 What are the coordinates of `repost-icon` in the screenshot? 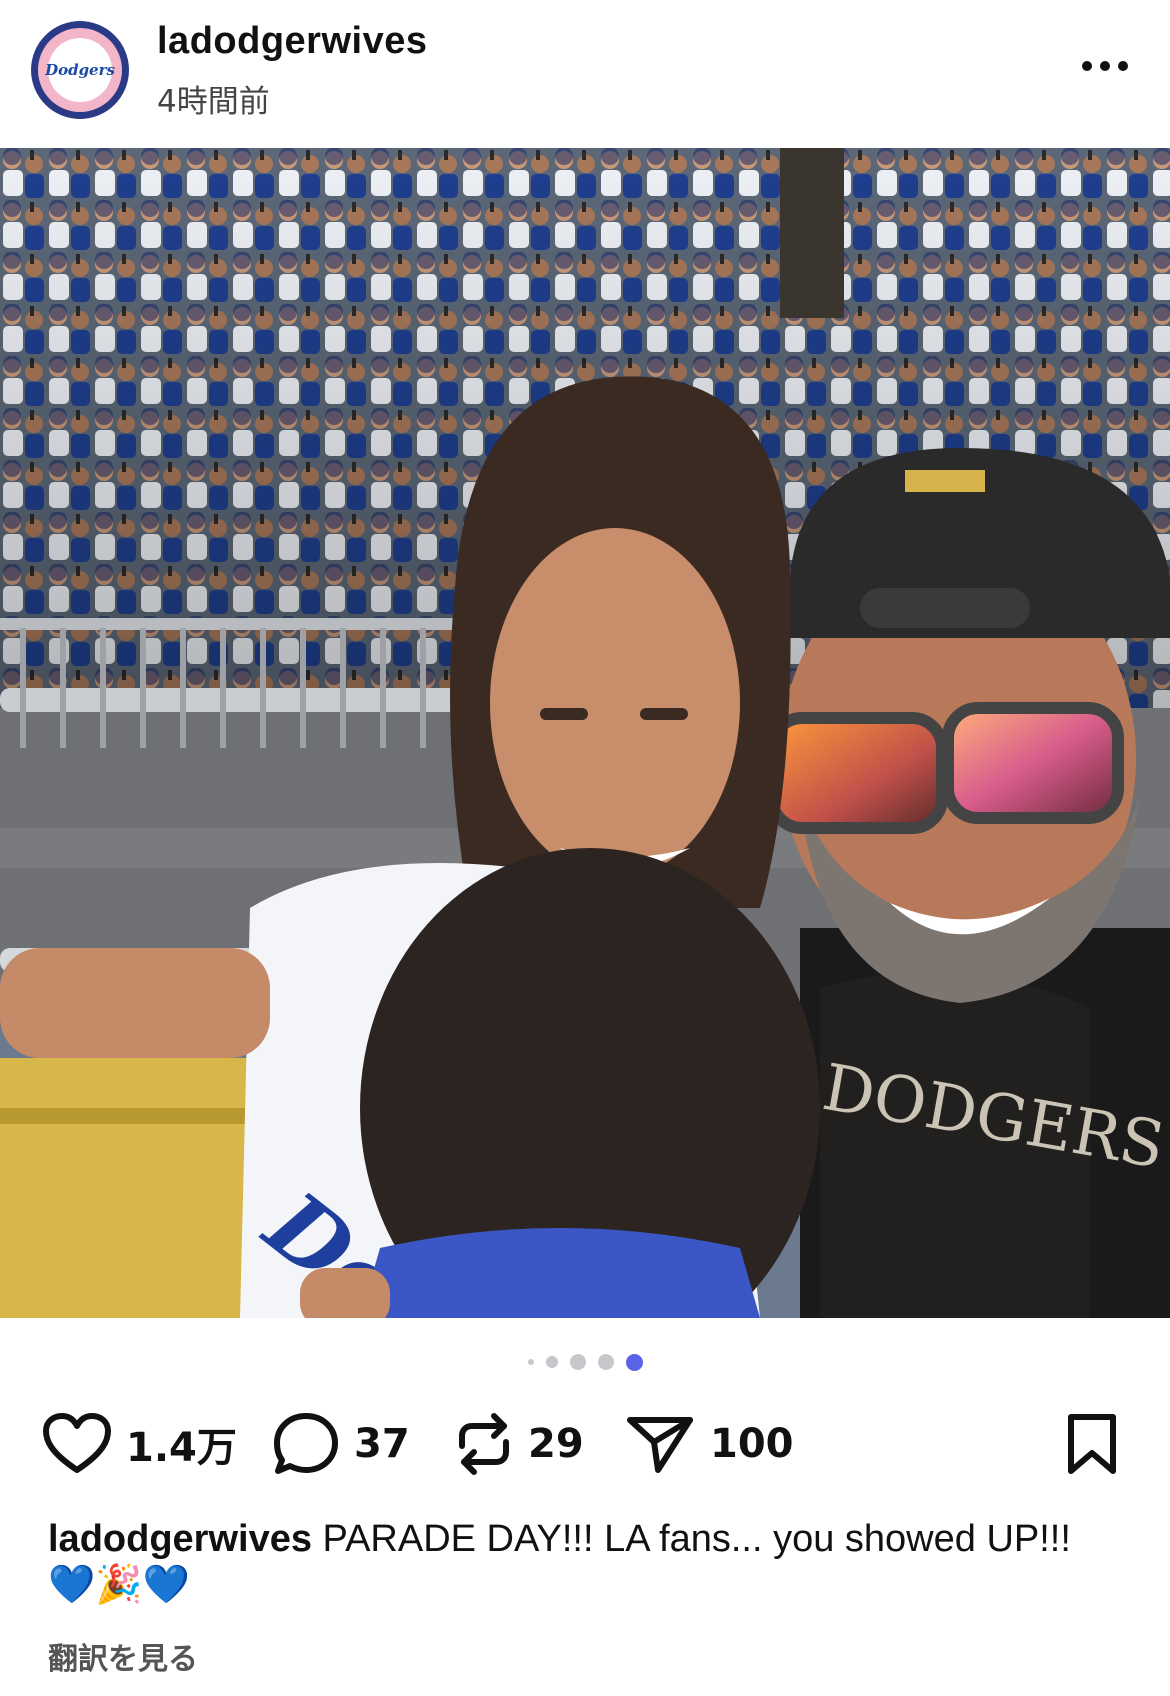 It's located at (484, 1444).